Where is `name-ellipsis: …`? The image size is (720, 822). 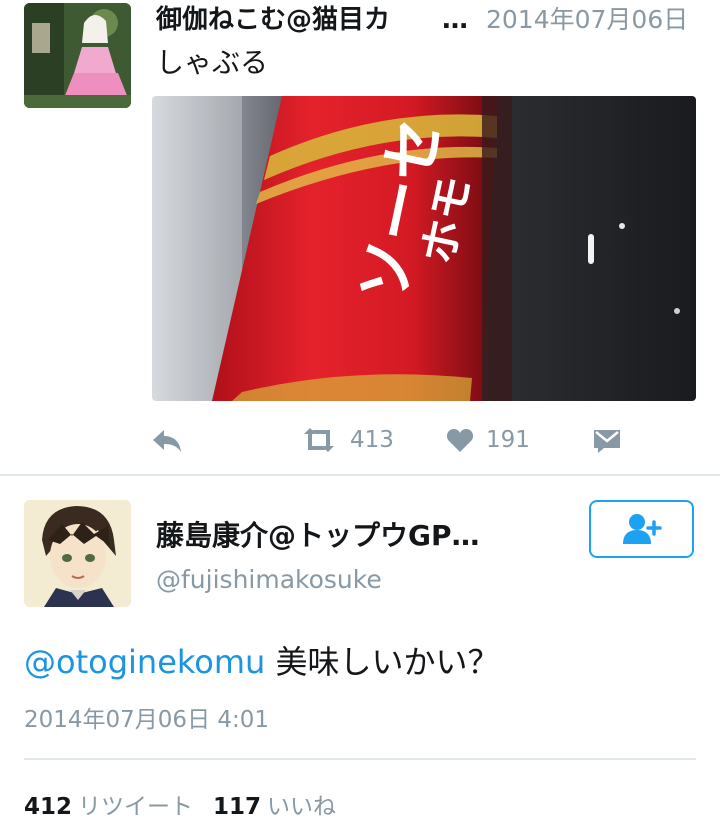
name-ellipsis: … is located at coordinates (455, 20).